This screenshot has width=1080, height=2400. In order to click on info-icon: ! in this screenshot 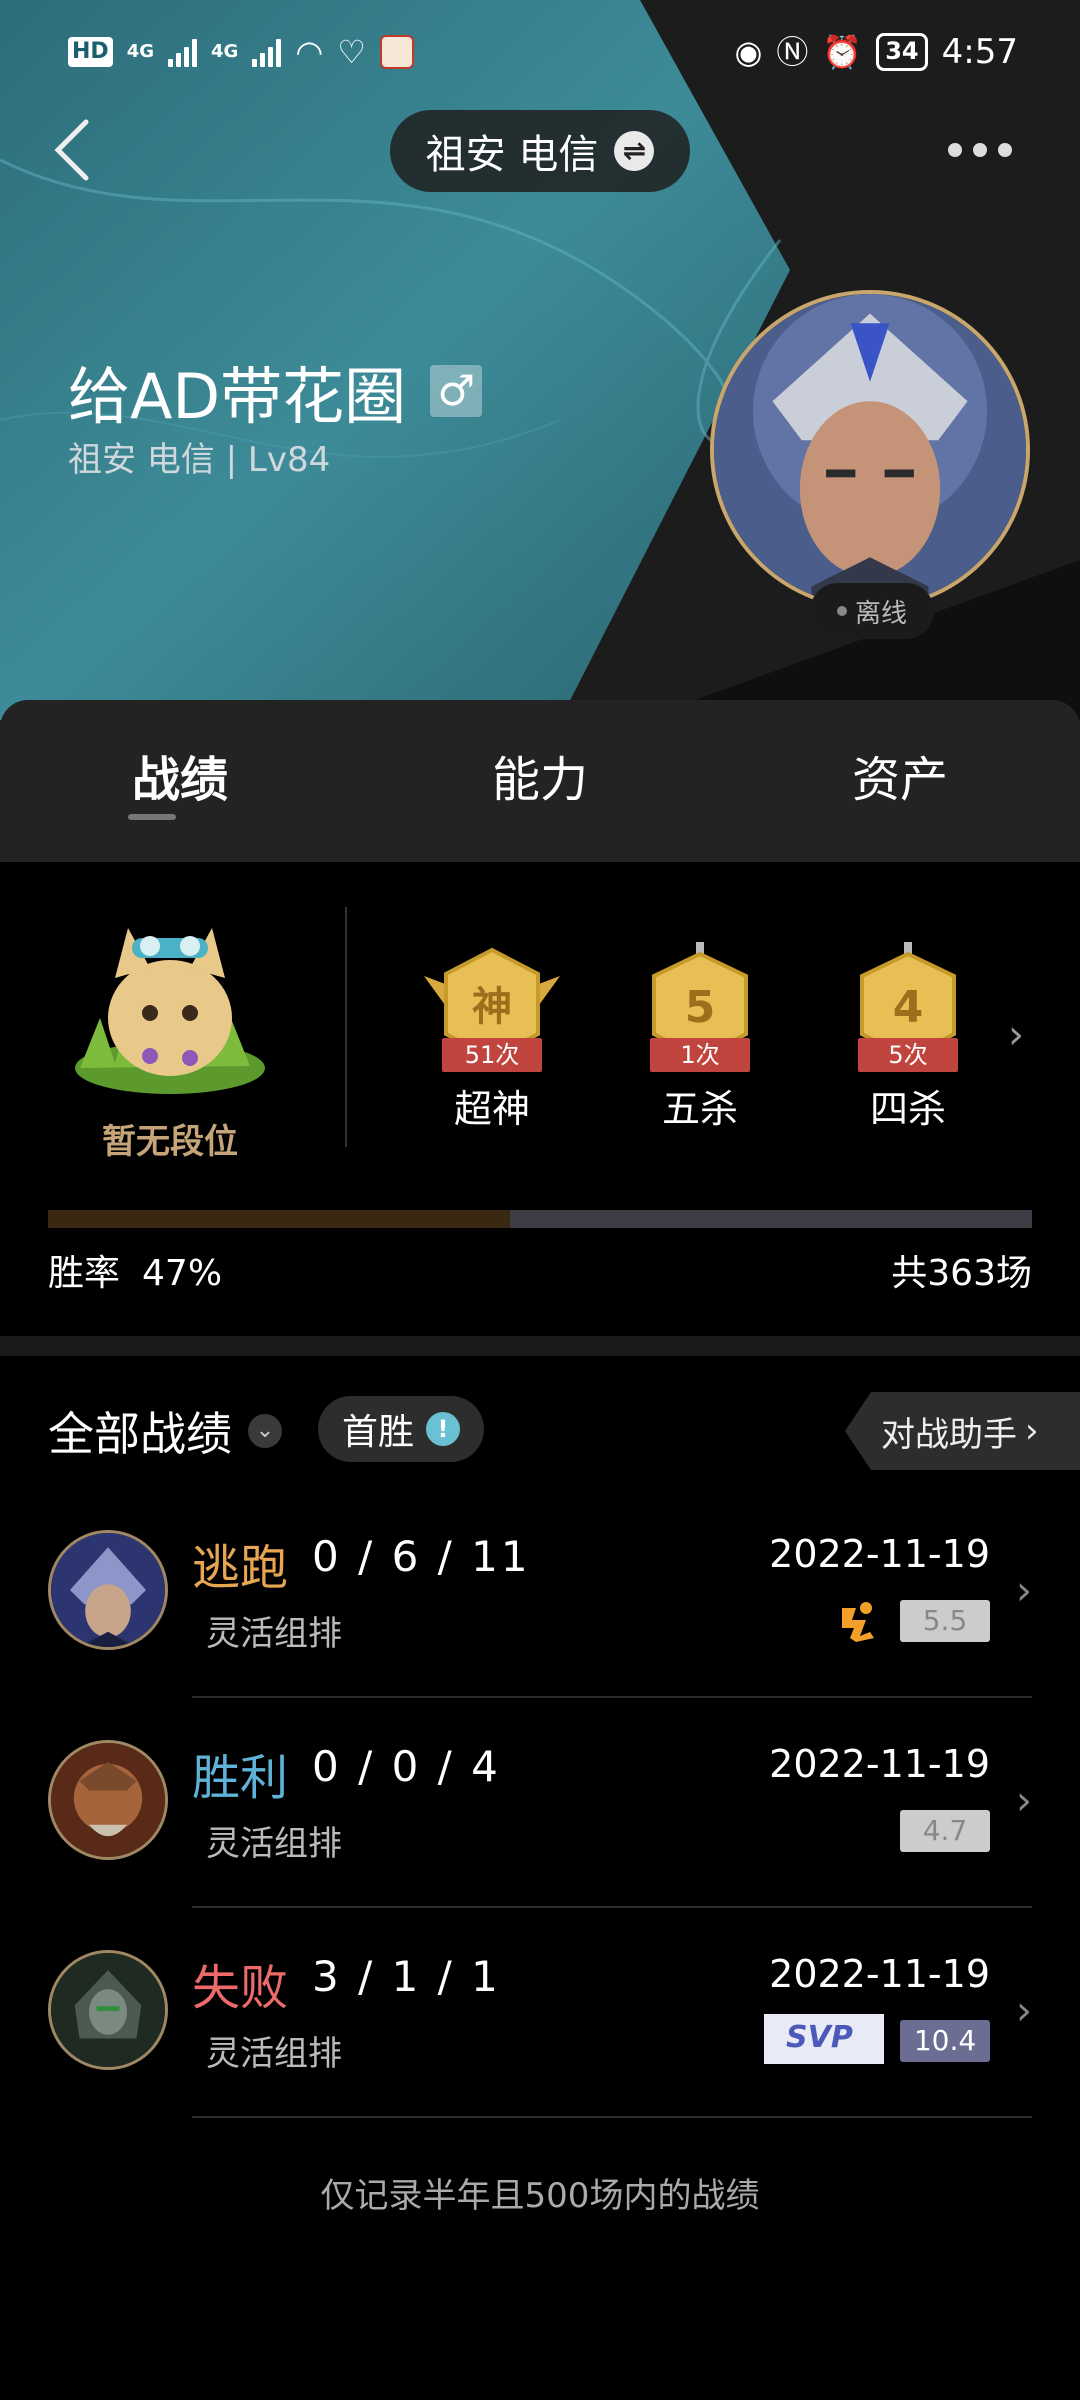, I will do `click(443, 1429)`.